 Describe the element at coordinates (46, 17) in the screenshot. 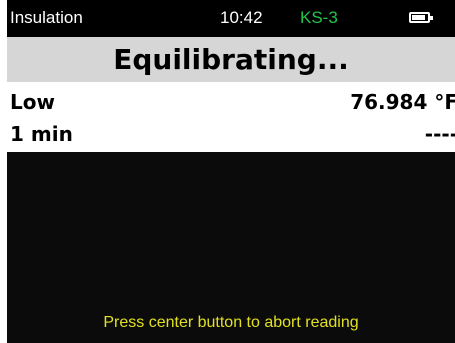

I see `app-name: Insulation` at that location.